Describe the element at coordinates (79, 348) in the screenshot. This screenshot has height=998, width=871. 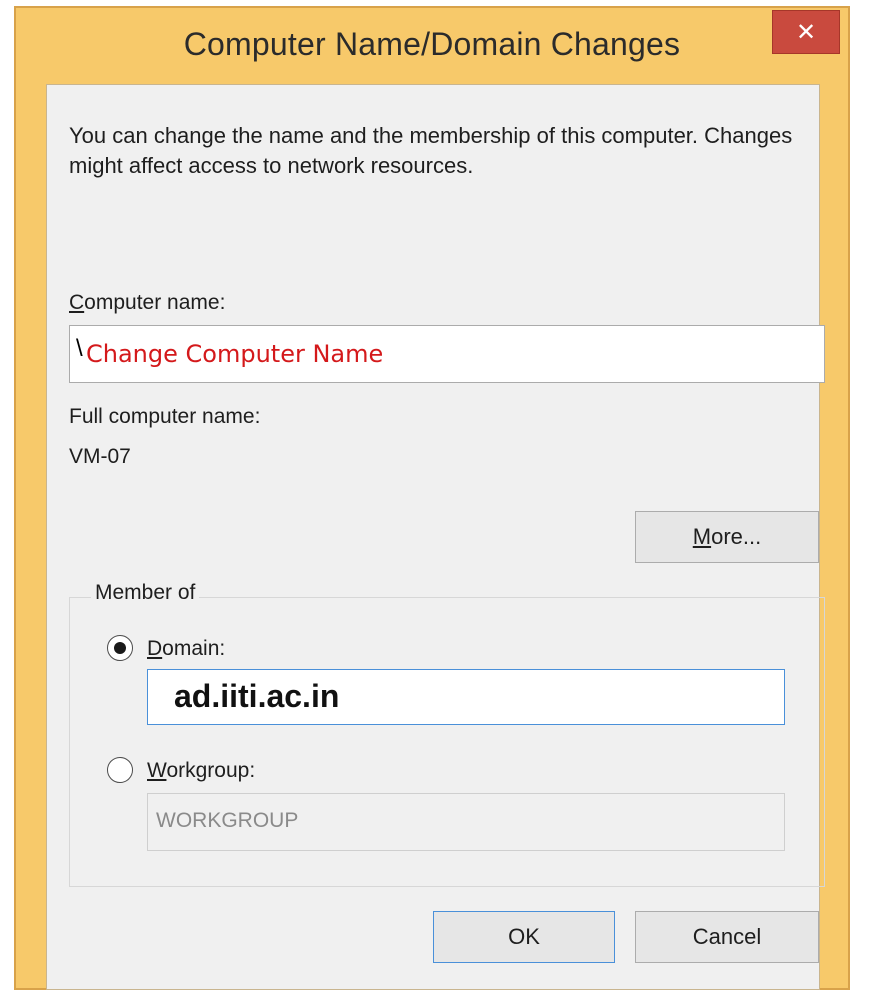
I see `computer-name-prefix: \` at that location.